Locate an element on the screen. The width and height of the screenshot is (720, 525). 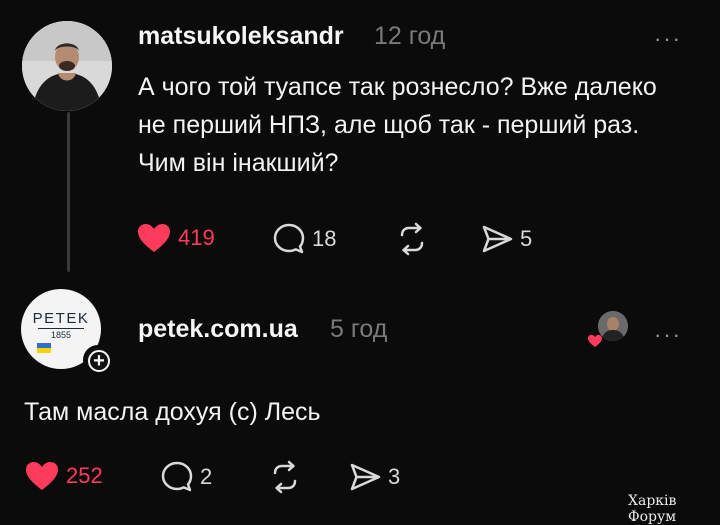
plus-icon: + is located at coordinates (99, 361).